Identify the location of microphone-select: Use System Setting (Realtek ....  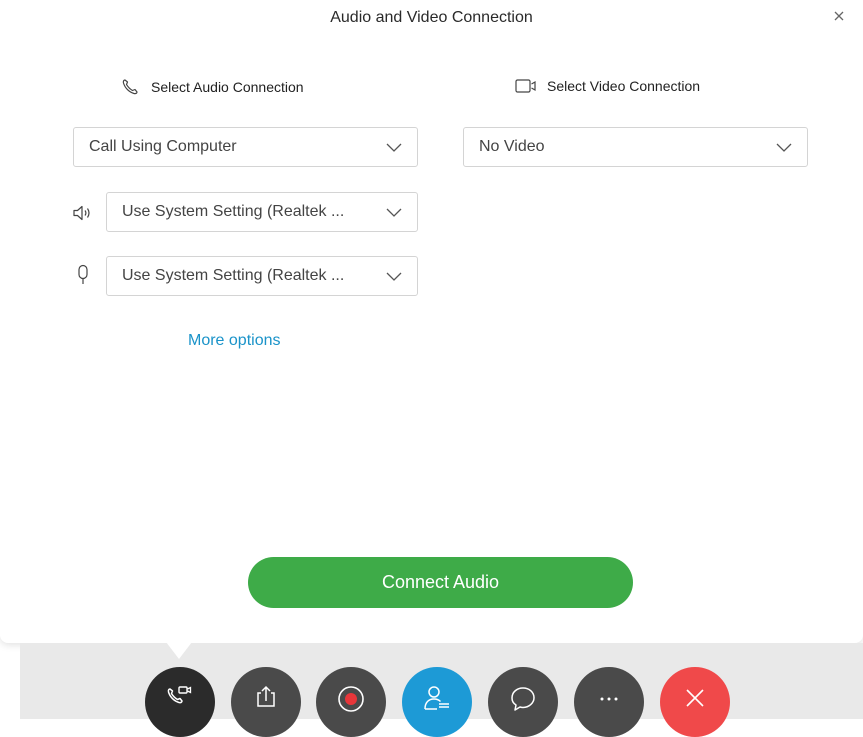
(262, 276).